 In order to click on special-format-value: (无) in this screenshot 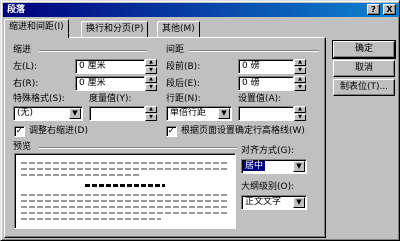, I will do `click(25, 113)`.